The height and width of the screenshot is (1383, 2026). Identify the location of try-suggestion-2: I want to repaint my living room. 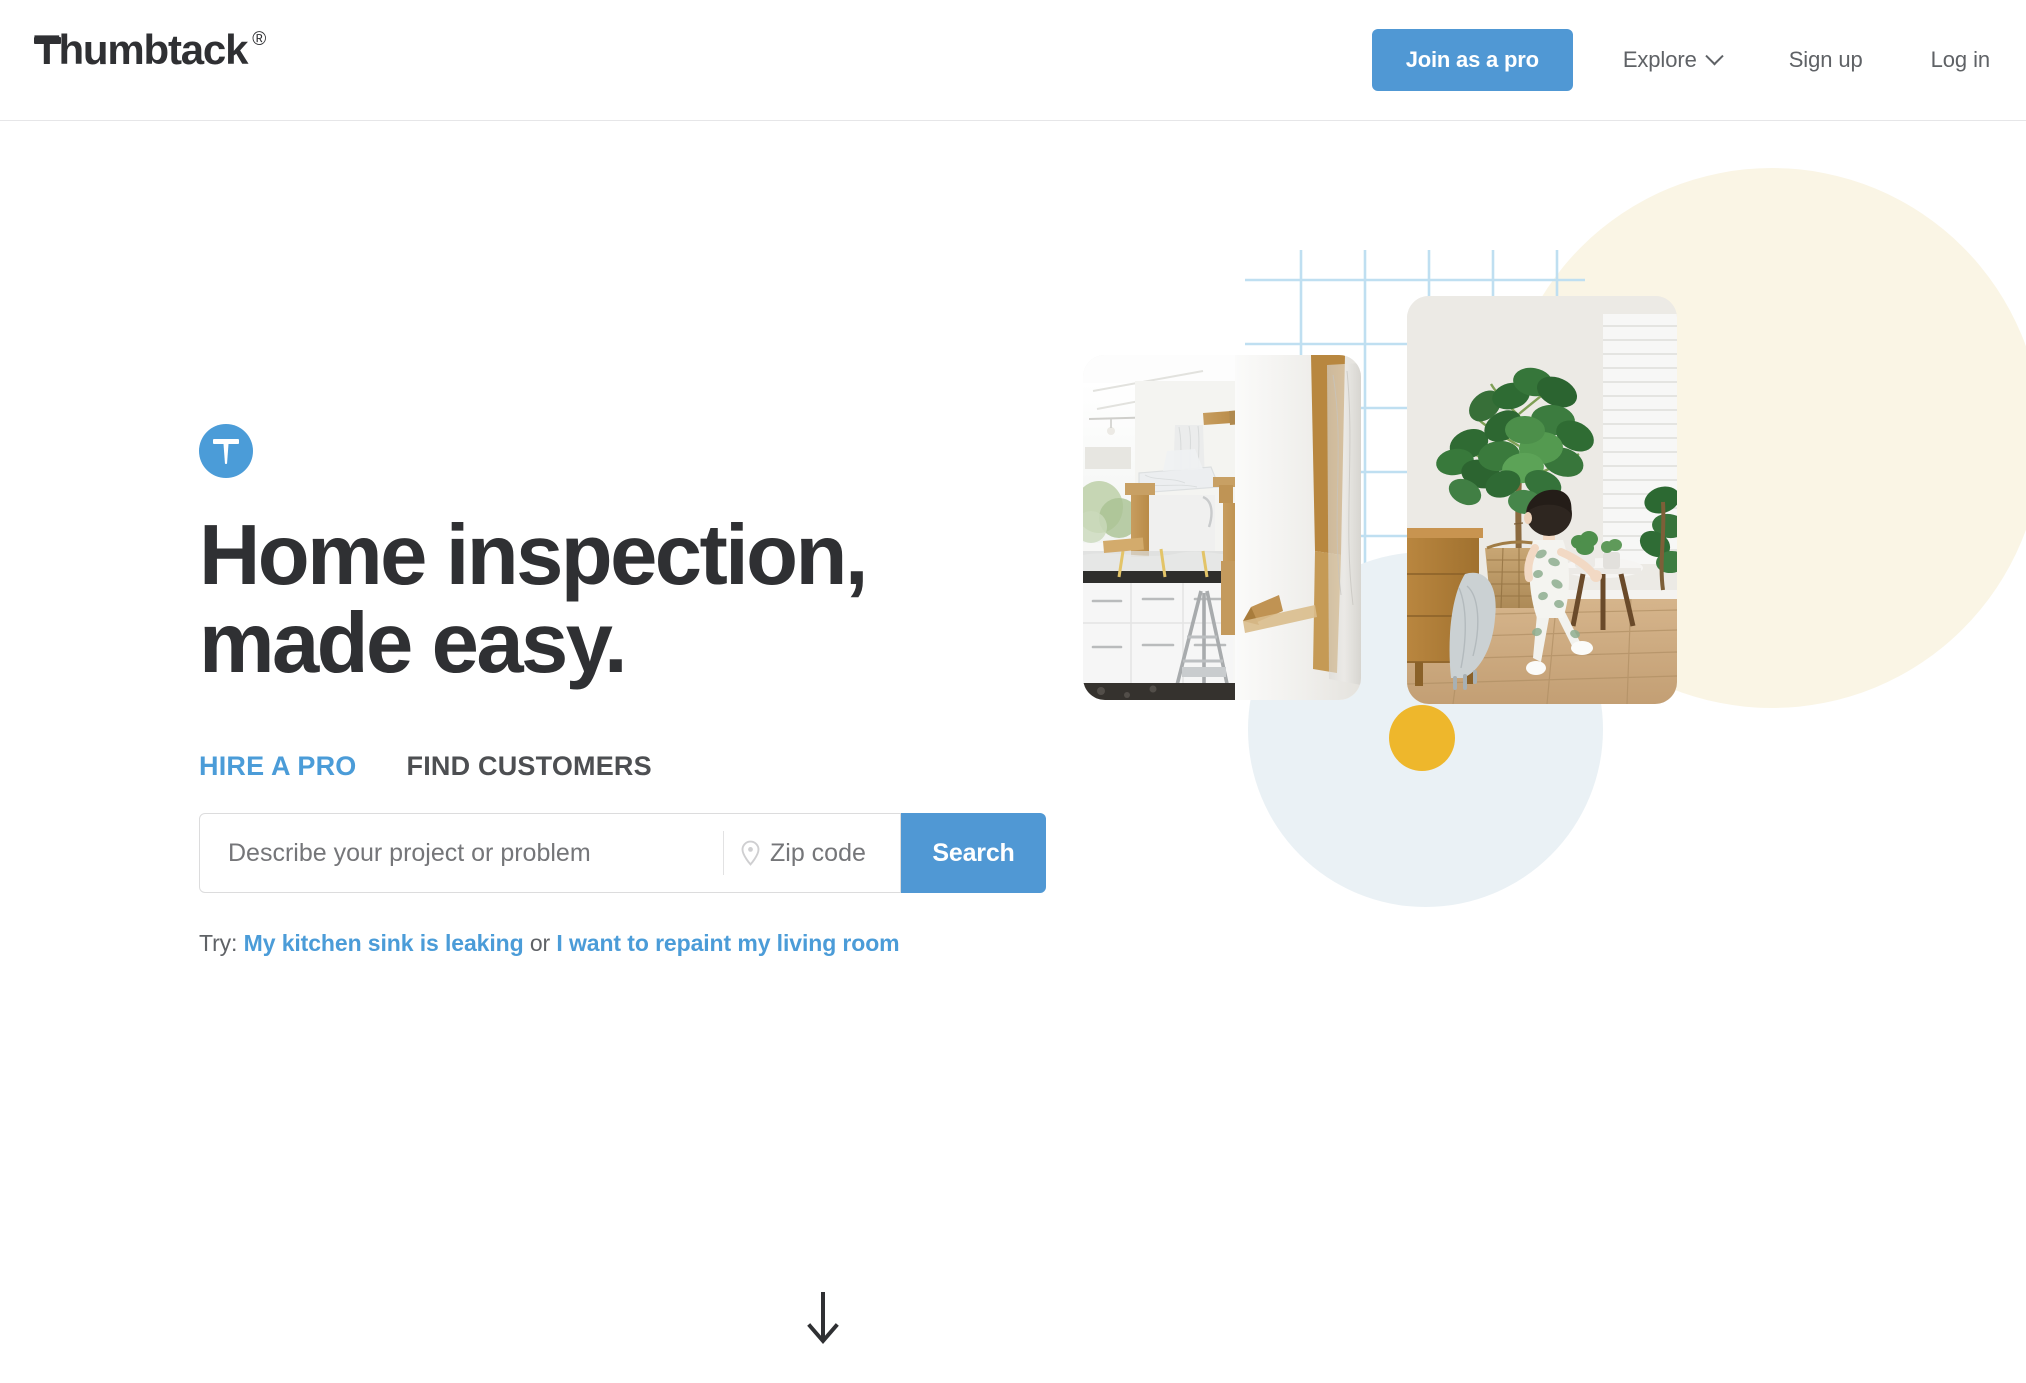
(727, 943).